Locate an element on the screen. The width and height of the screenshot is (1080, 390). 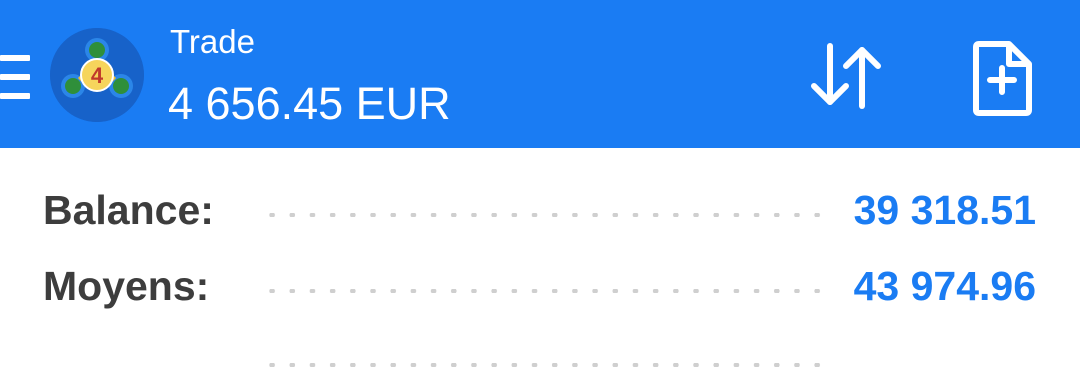
app-title: Trade is located at coordinates (212, 41).